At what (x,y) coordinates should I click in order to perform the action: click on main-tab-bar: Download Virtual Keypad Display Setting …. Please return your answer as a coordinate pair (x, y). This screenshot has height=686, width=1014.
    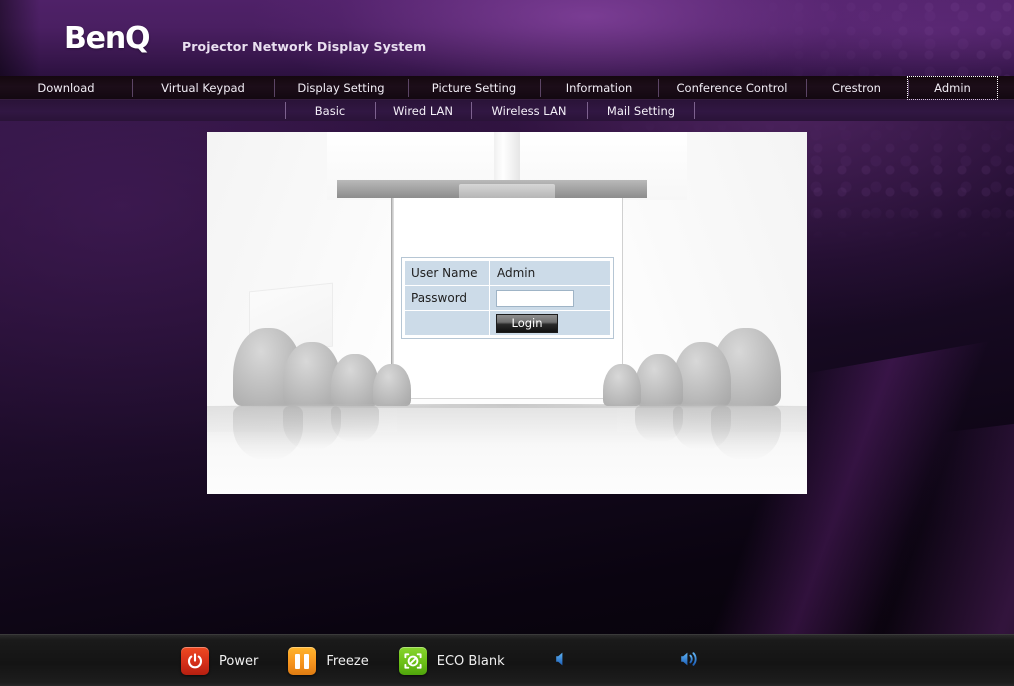
    Looking at the image, I should click on (507, 88).